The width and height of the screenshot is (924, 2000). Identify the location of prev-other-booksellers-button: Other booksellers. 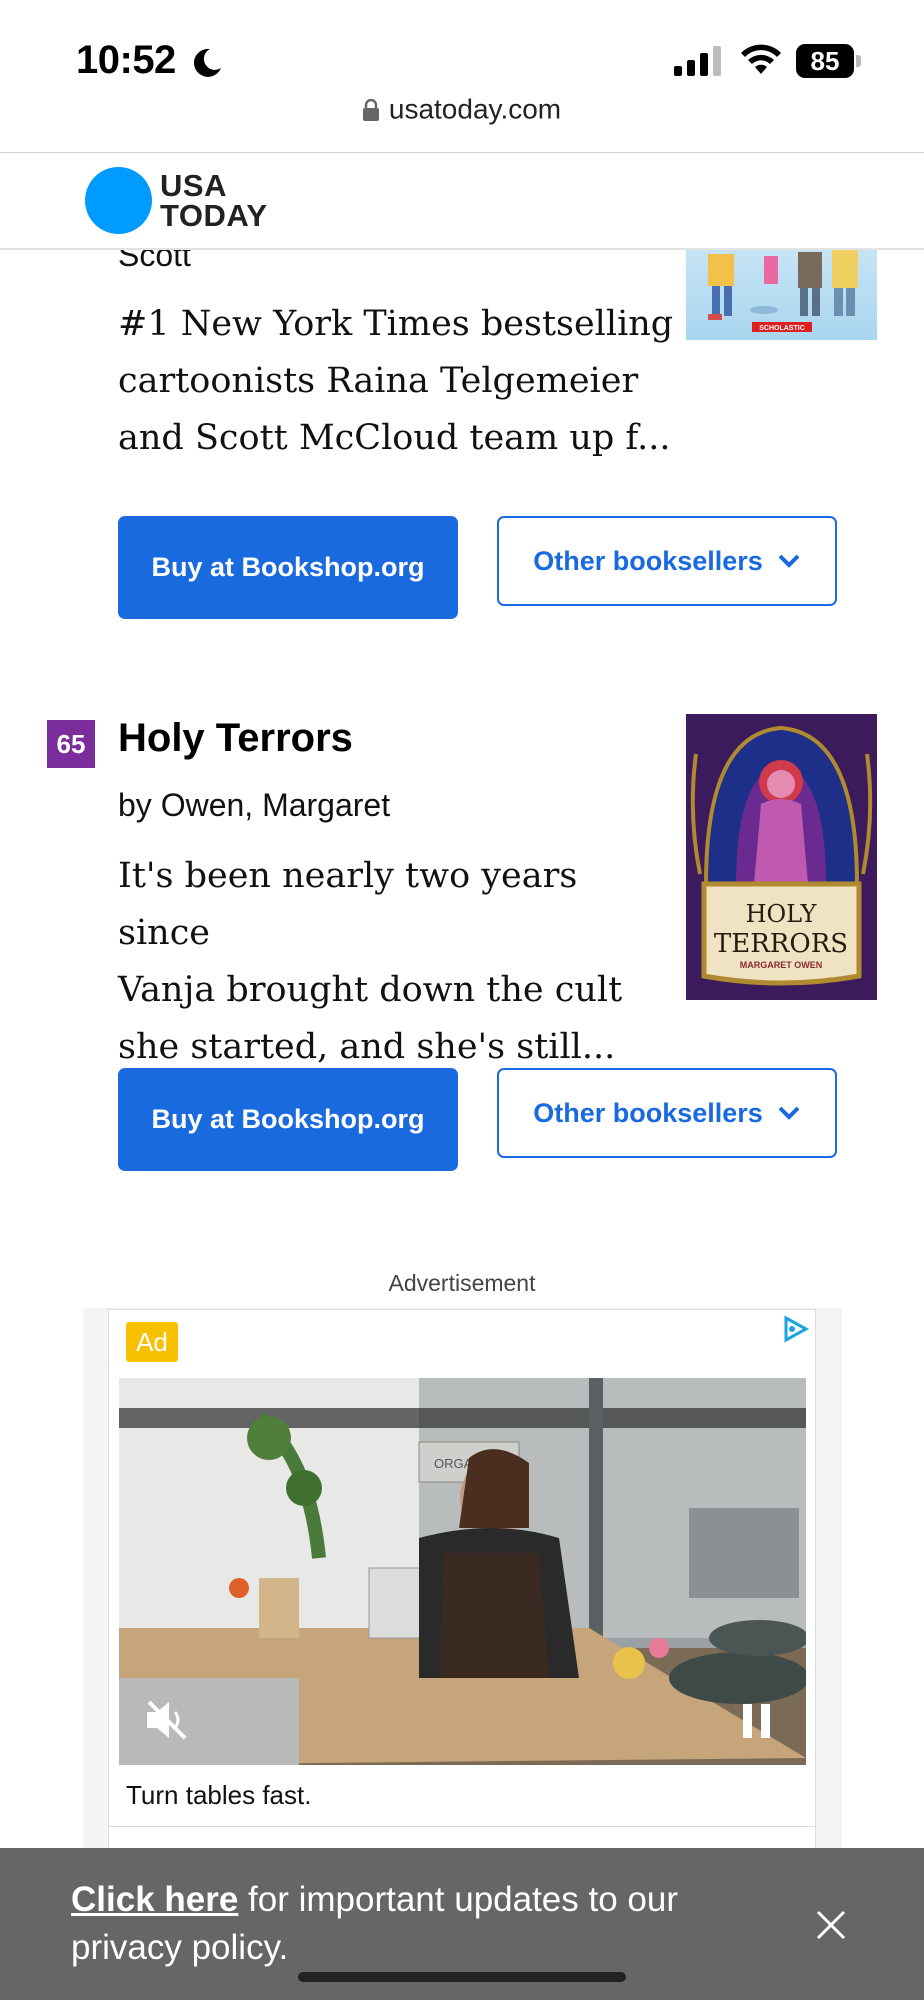
(667, 561).